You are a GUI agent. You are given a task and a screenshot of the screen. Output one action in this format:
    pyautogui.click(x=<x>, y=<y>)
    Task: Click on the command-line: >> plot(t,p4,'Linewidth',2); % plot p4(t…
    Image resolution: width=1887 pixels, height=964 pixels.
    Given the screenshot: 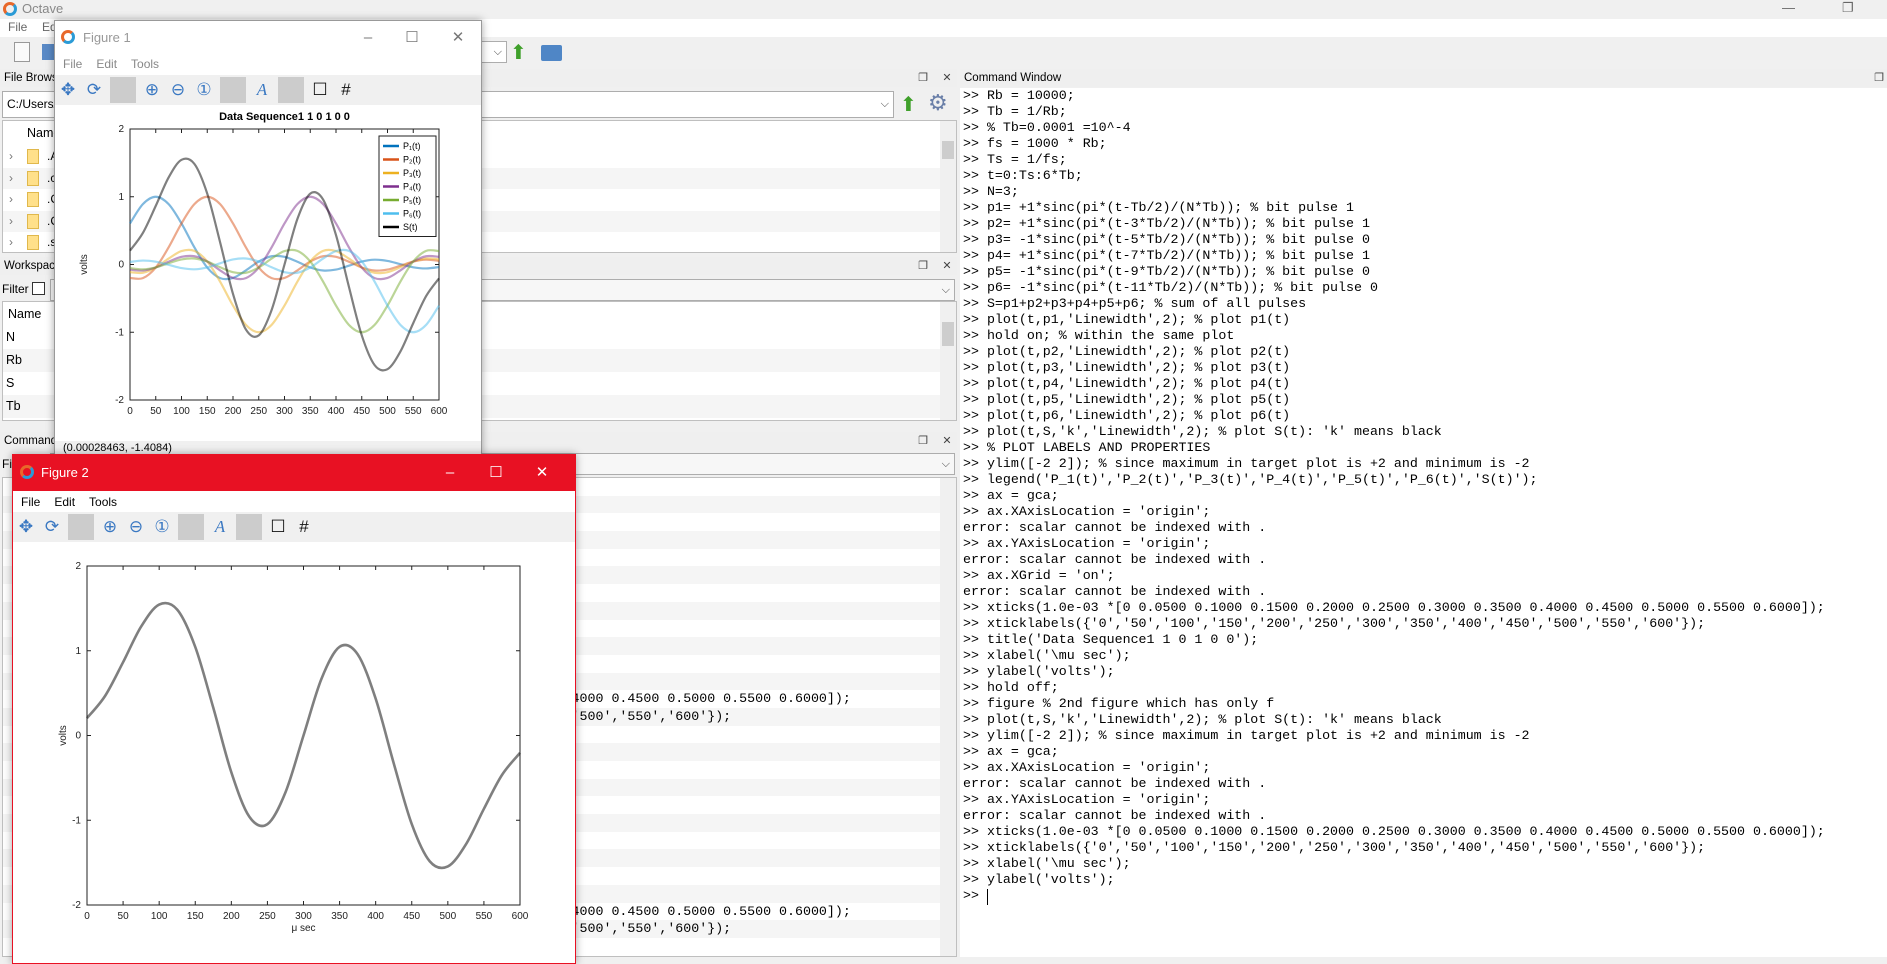 What is the action you would take?
    pyautogui.click(x=1127, y=383)
    